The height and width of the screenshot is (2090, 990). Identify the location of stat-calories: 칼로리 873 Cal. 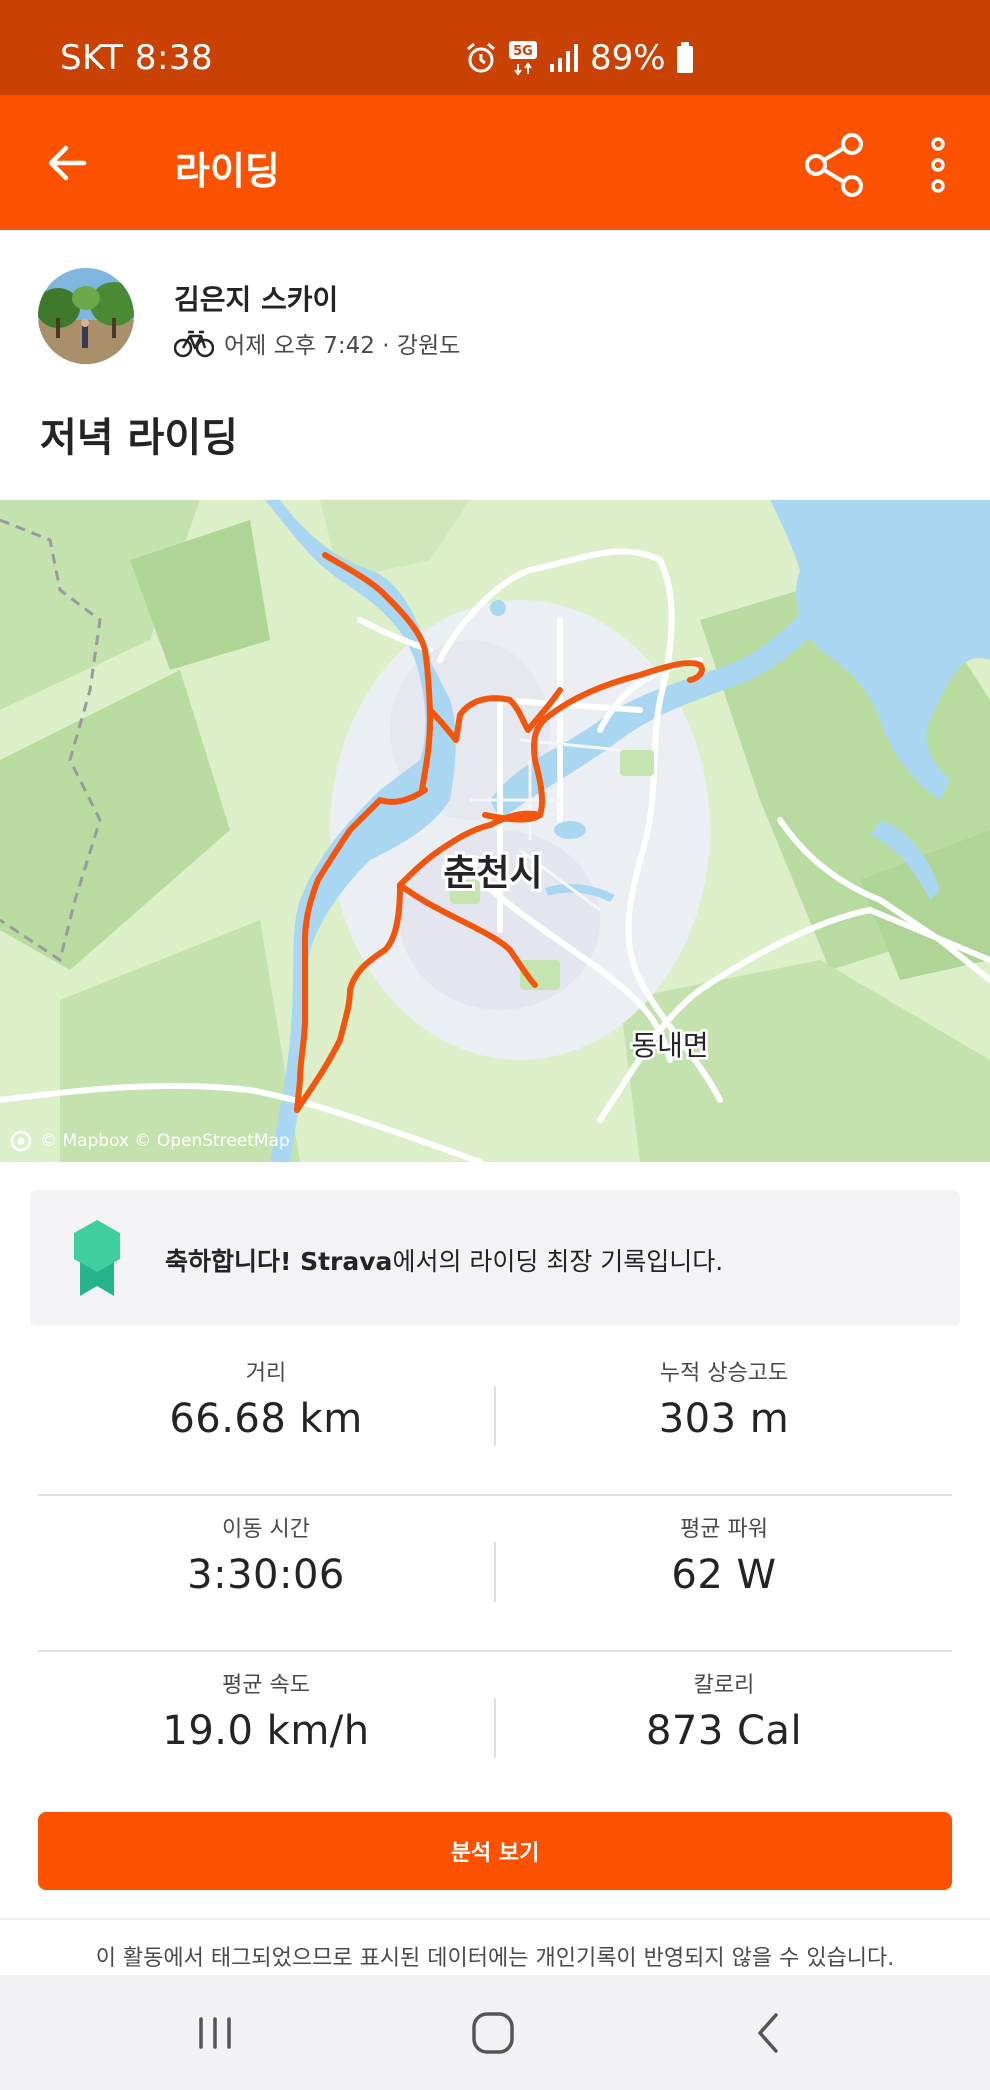
(724, 1712).